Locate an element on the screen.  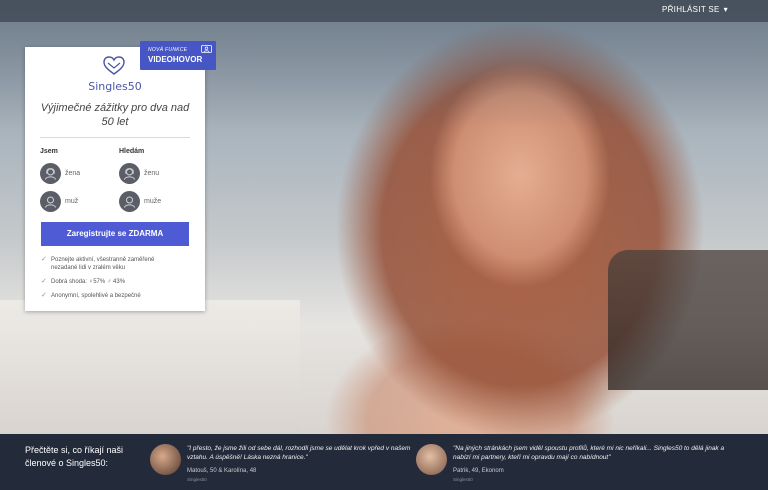
testimonial-author: Patrik, 49, Ekonom is located at coordinates (478, 471).